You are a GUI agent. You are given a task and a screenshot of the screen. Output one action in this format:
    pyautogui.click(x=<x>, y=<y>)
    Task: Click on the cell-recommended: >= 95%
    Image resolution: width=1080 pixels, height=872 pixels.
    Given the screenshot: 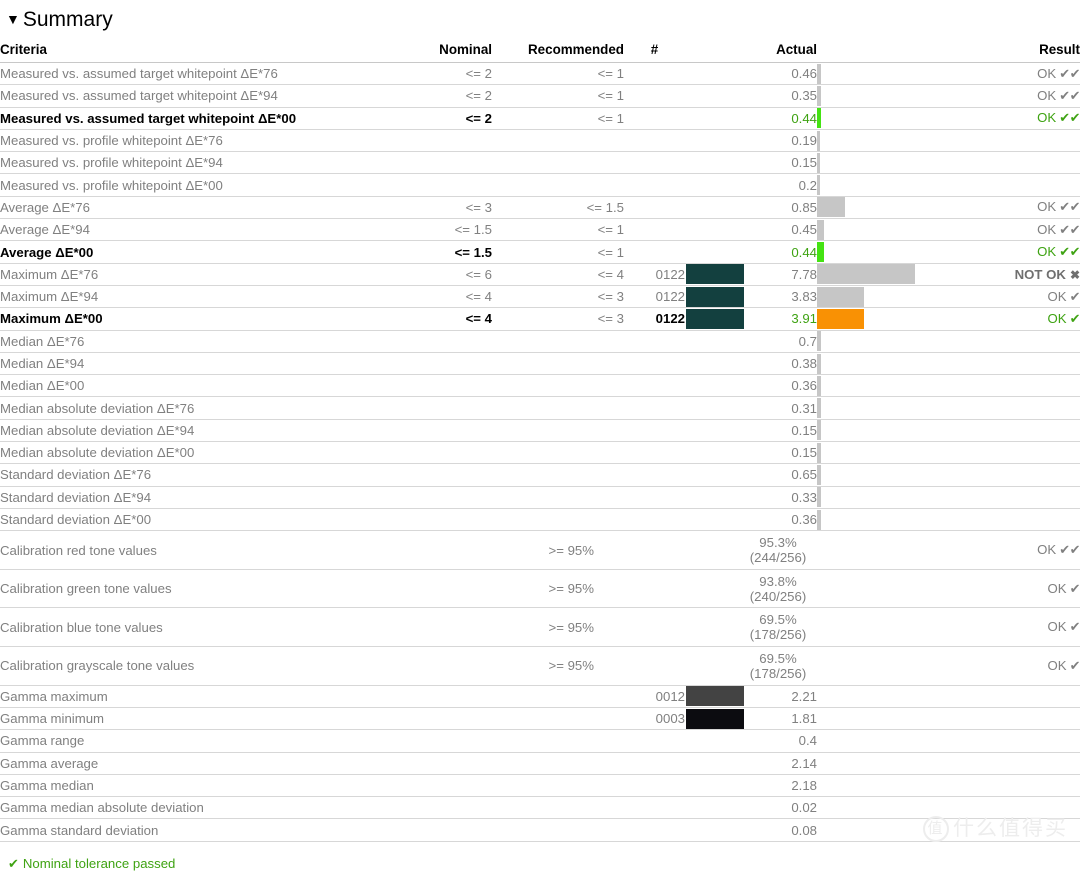 What is the action you would take?
    pyautogui.click(x=558, y=589)
    